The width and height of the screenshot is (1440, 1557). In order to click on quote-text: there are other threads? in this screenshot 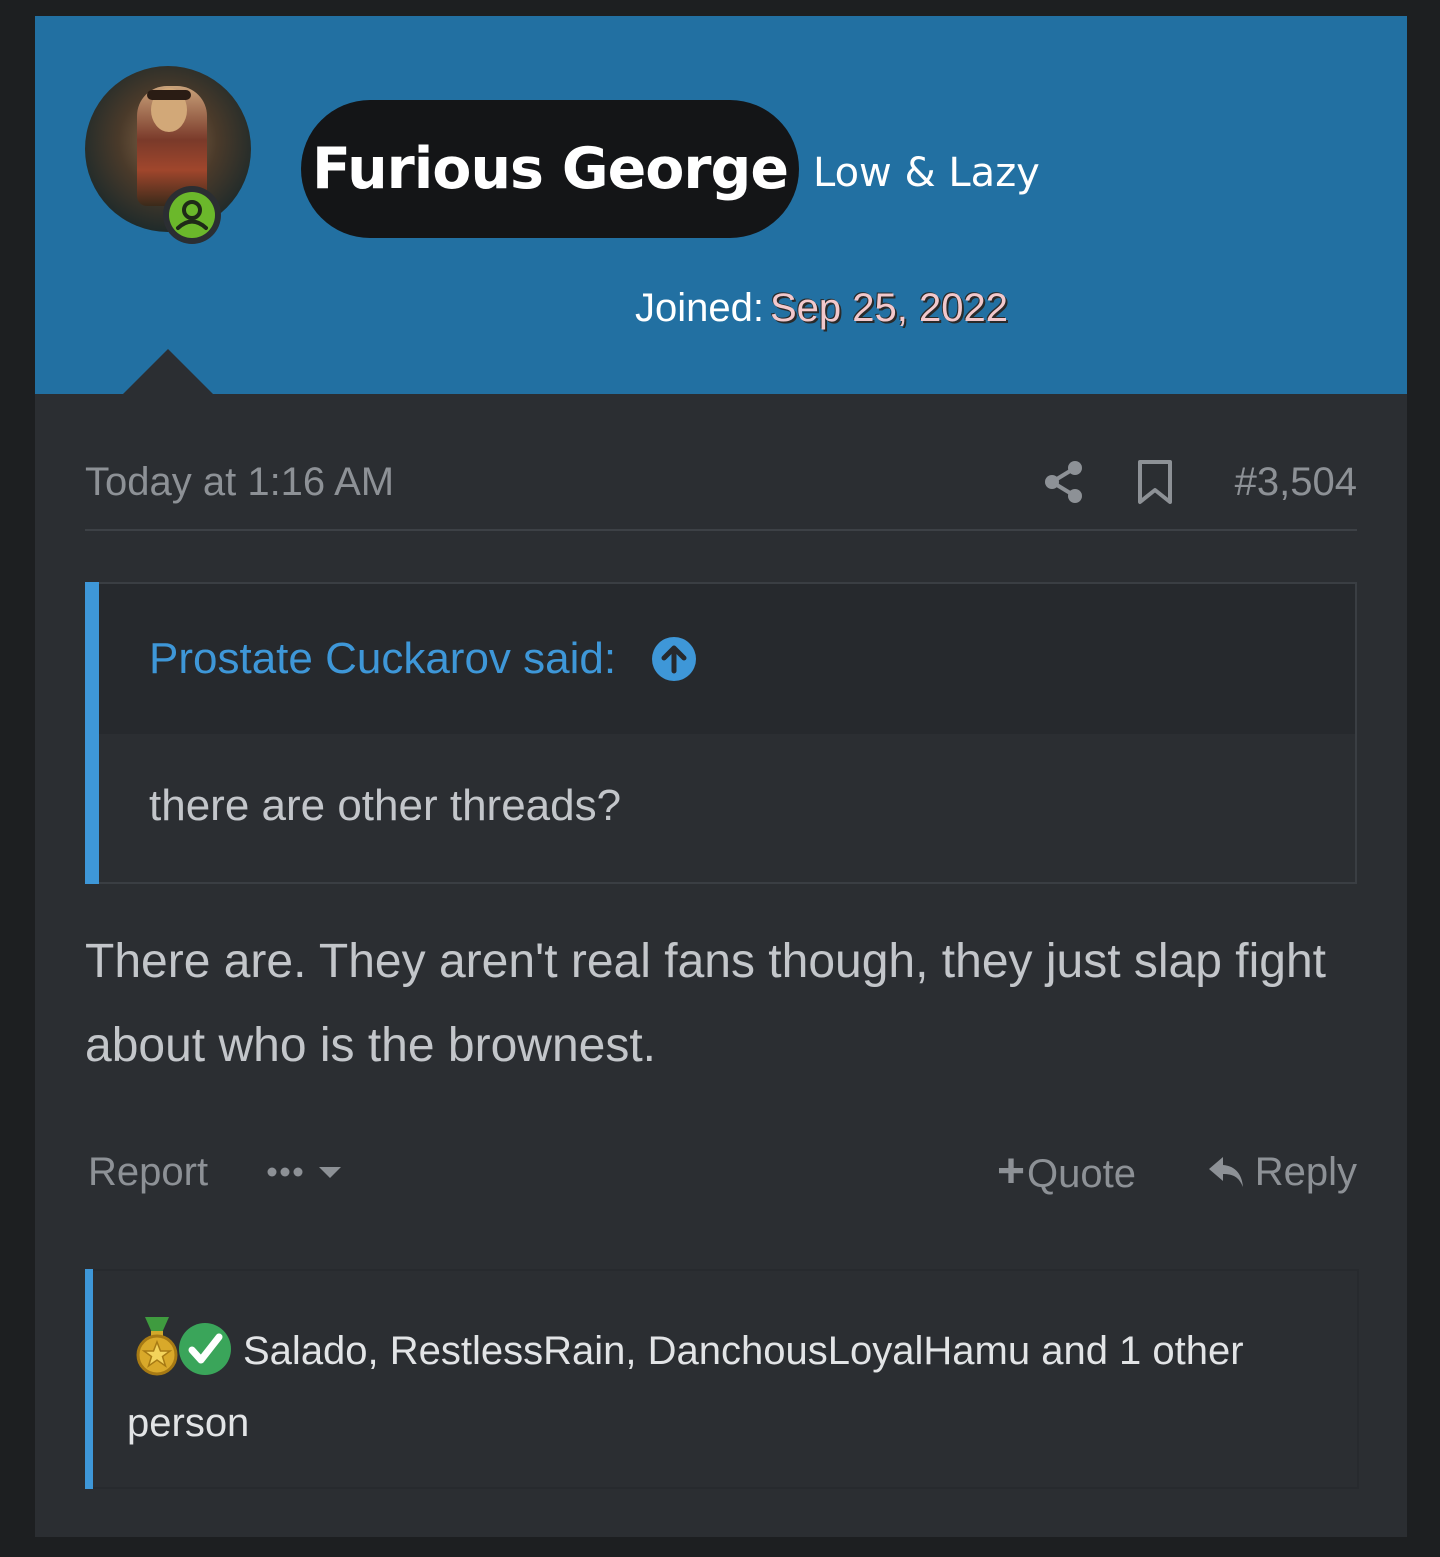, I will do `click(385, 805)`.